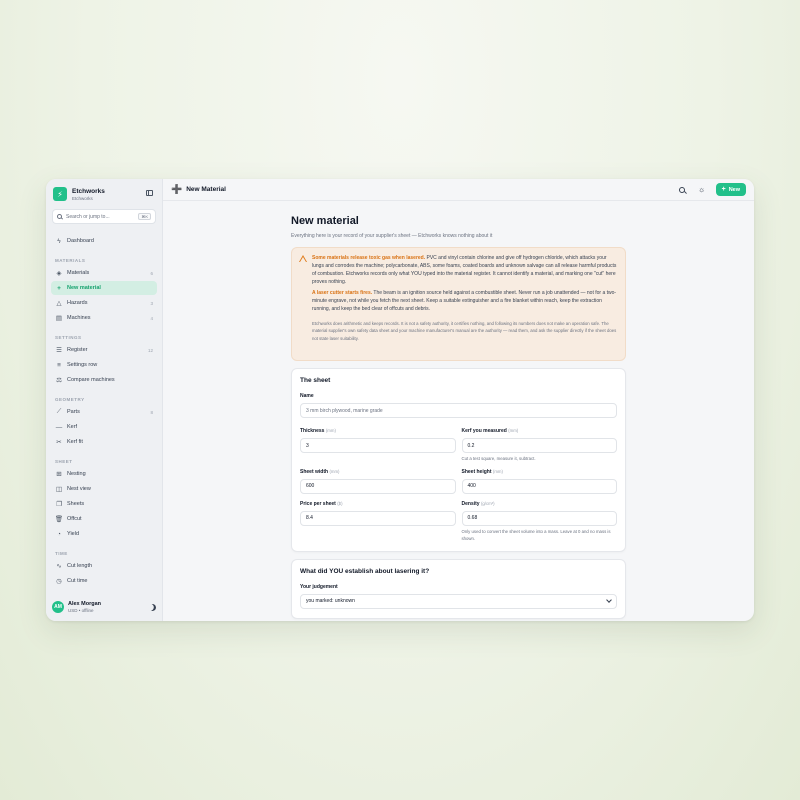  I want to click on sidebar-item-cut-time: ◷ Cut time, so click(104, 581).